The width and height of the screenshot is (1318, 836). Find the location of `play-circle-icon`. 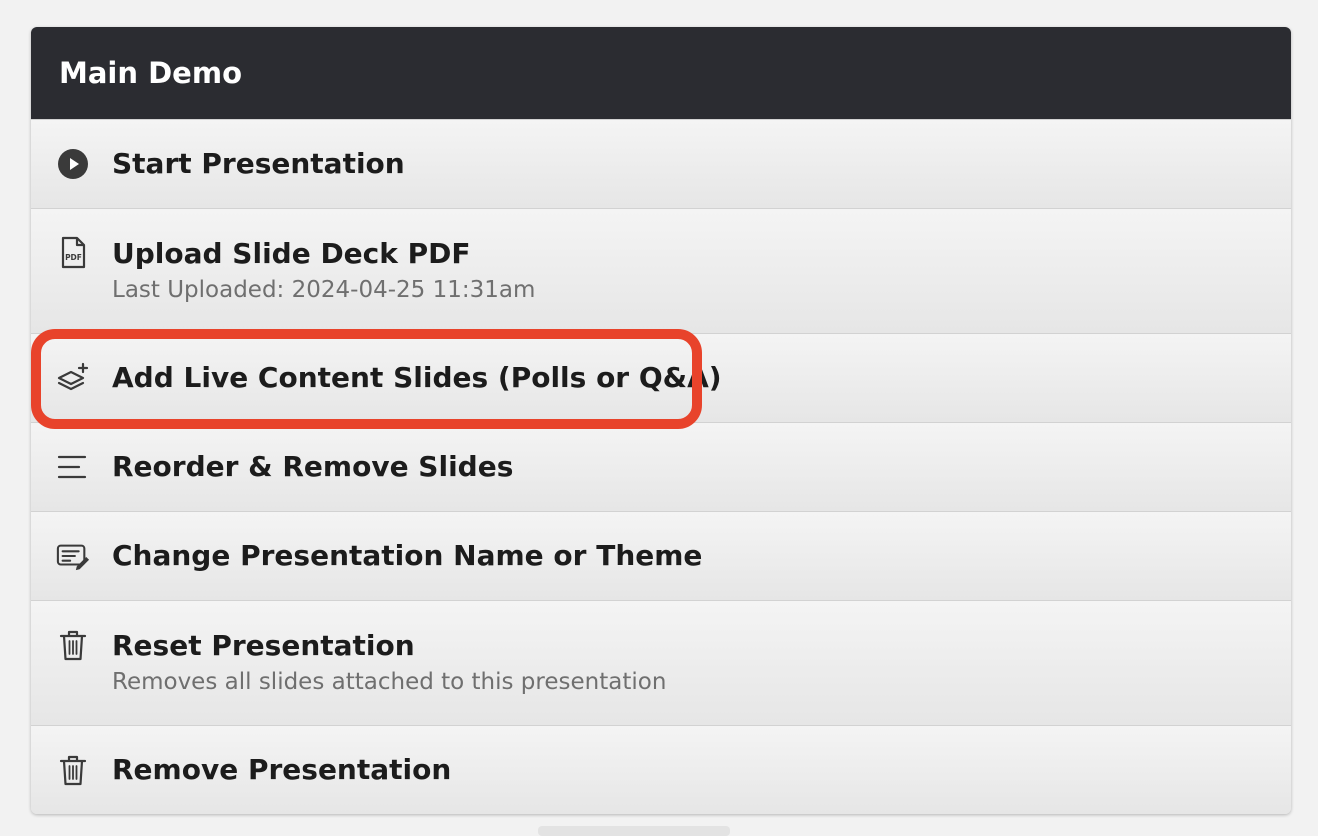

play-circle-icon is located at coordinates (73, 164).